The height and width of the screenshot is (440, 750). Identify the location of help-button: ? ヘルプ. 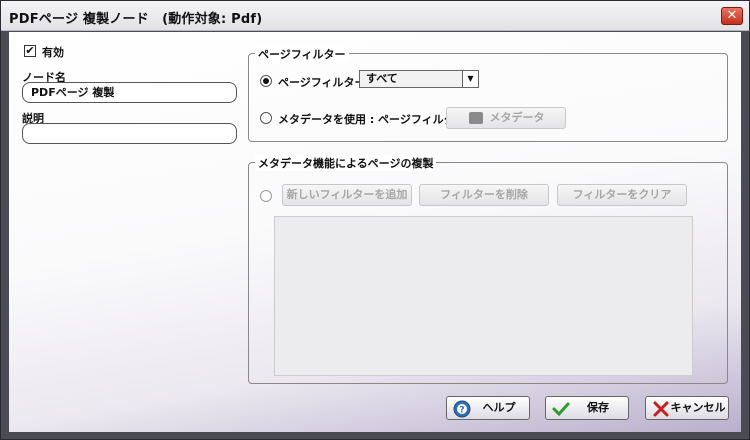
(488, 408).